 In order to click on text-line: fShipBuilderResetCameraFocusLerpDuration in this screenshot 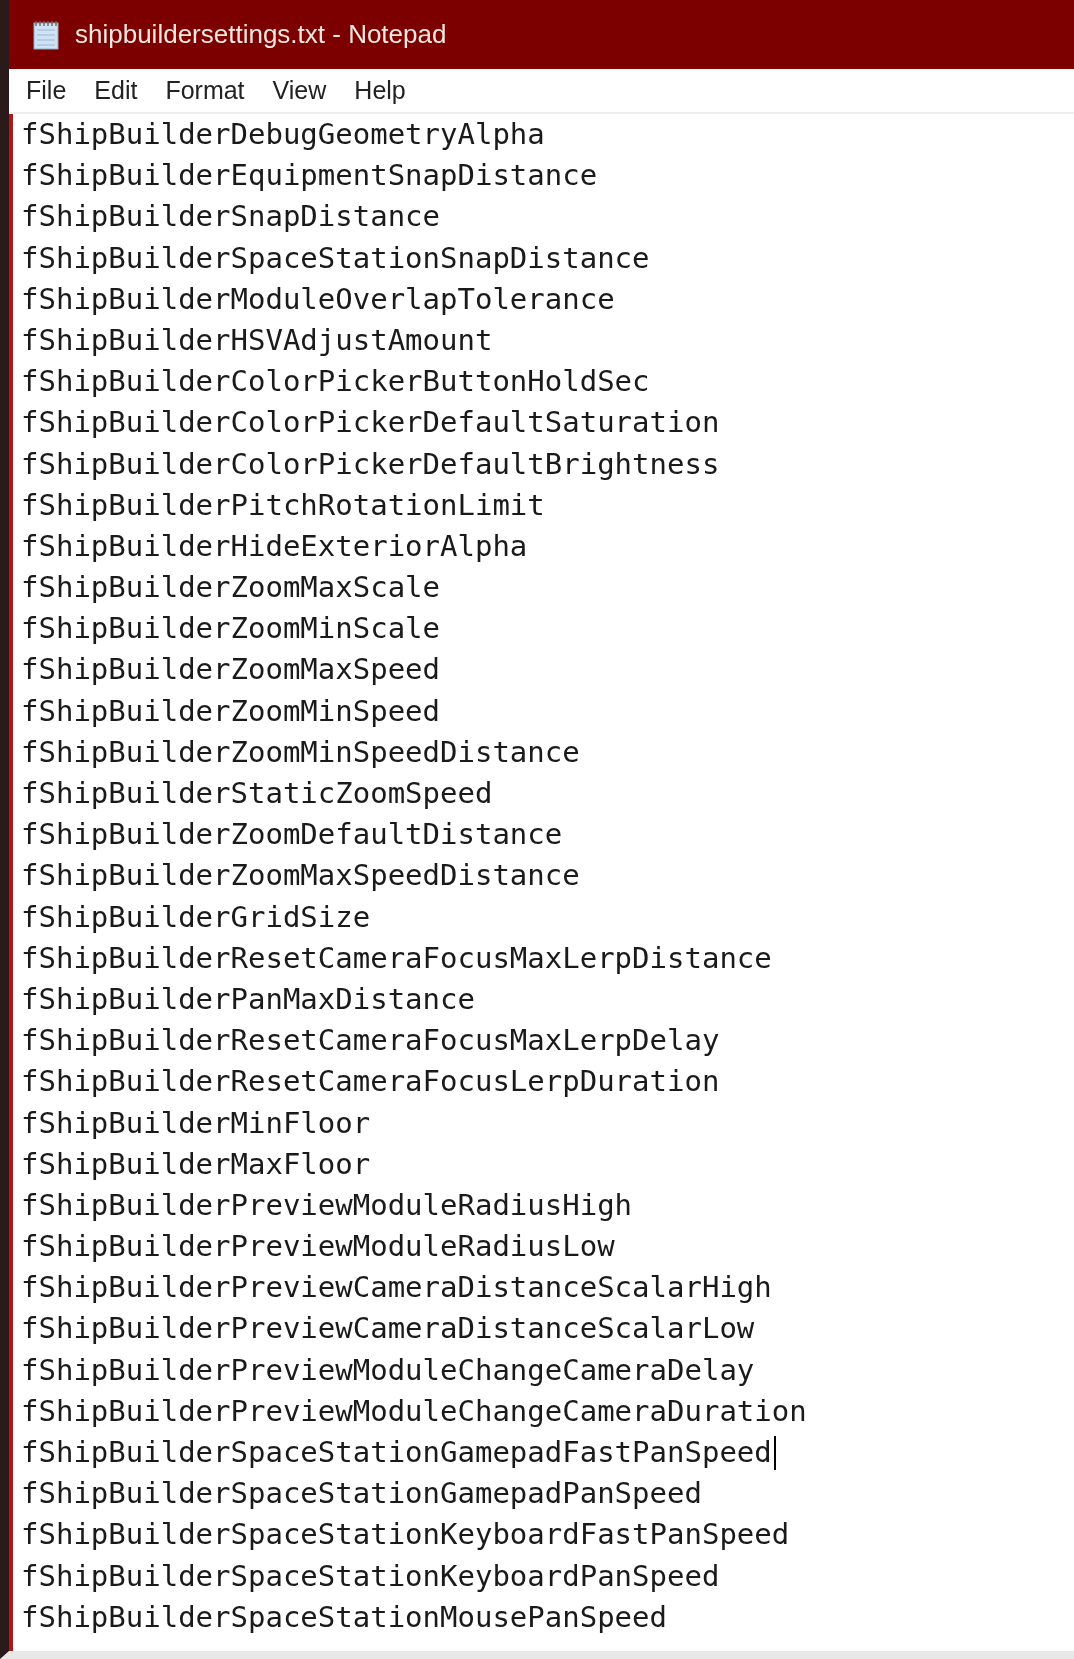, I will do `click(370, 1082)`.